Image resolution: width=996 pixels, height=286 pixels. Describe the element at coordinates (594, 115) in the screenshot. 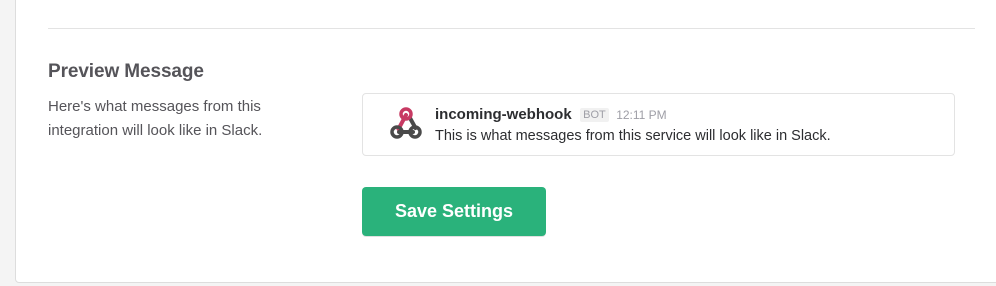

I see `bot-badge: BOT` at that location.